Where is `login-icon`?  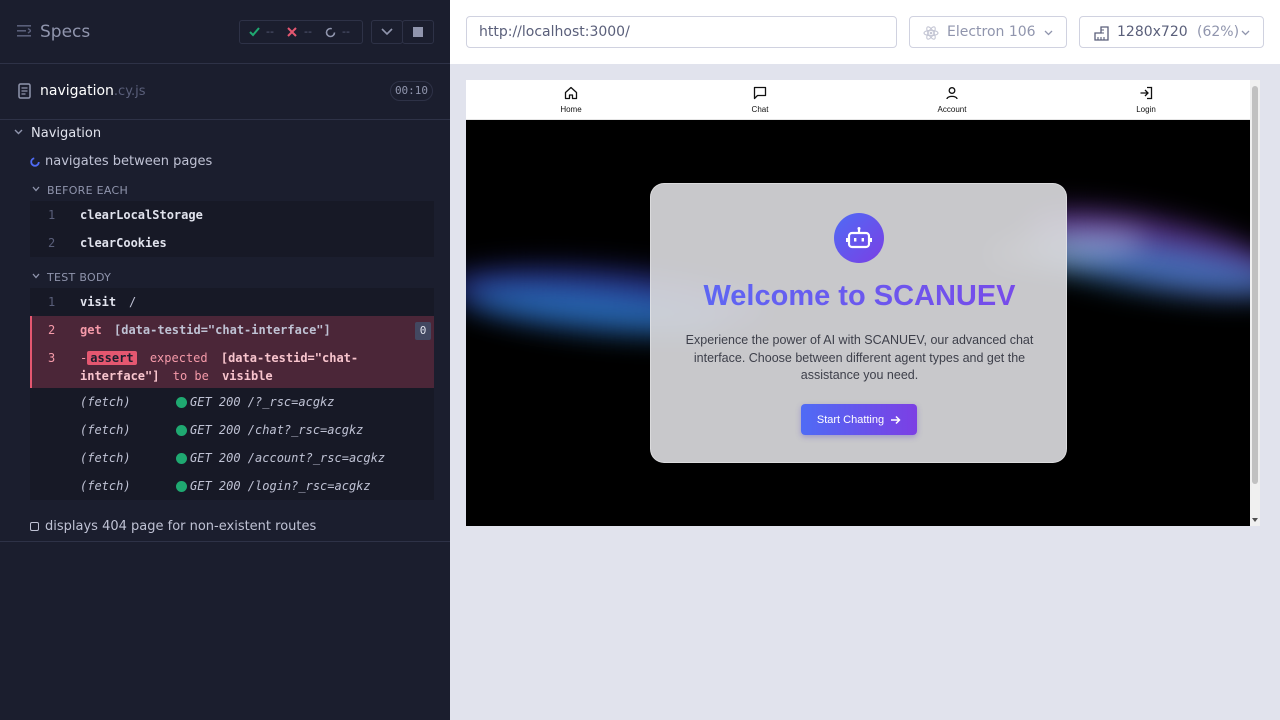
login-icon is located at coordinates (1146, 93).